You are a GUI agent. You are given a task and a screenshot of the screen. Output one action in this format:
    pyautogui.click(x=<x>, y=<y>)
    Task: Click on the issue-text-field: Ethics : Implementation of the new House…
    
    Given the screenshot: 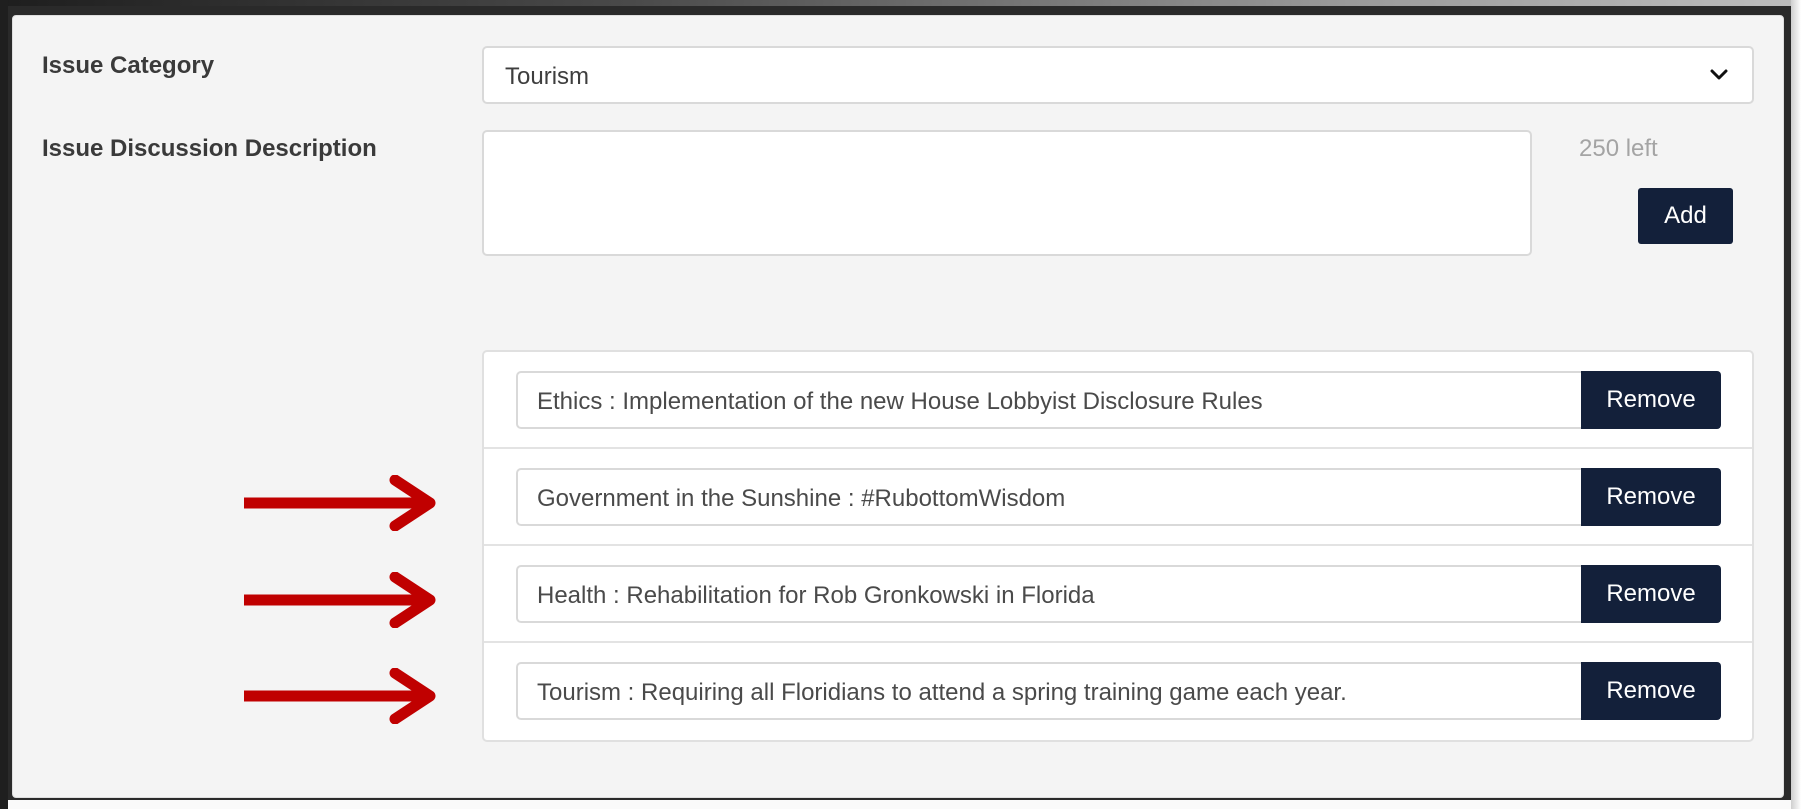 What is the action you would take?
    pyautogui.click(x=1049, y=400)
    